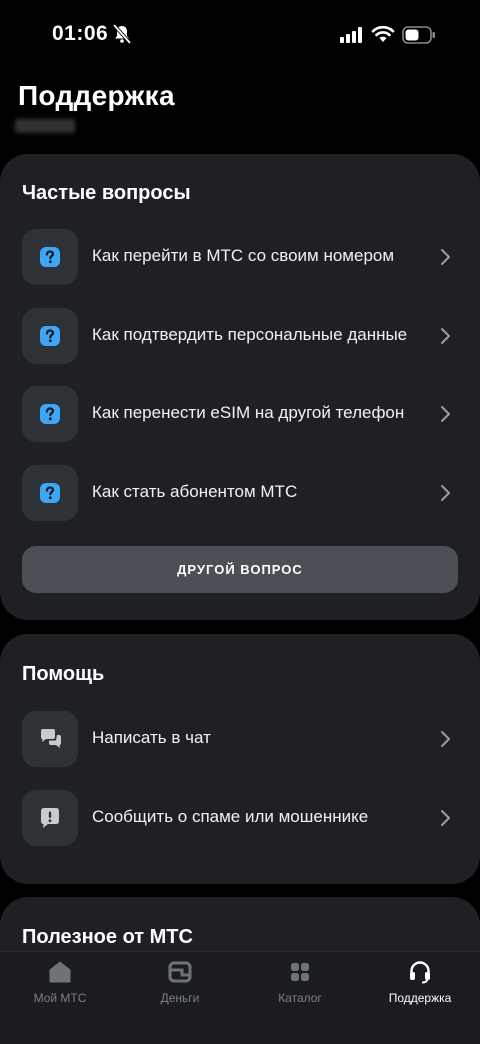 The image size is (480, 1044). I want to click on faq-item: Как перейти в МТС со своим номером, so click(240, 257).